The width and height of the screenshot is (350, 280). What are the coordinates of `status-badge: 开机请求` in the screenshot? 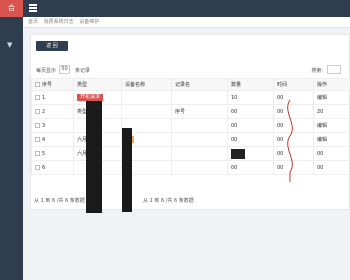 It's located at (90, 97).